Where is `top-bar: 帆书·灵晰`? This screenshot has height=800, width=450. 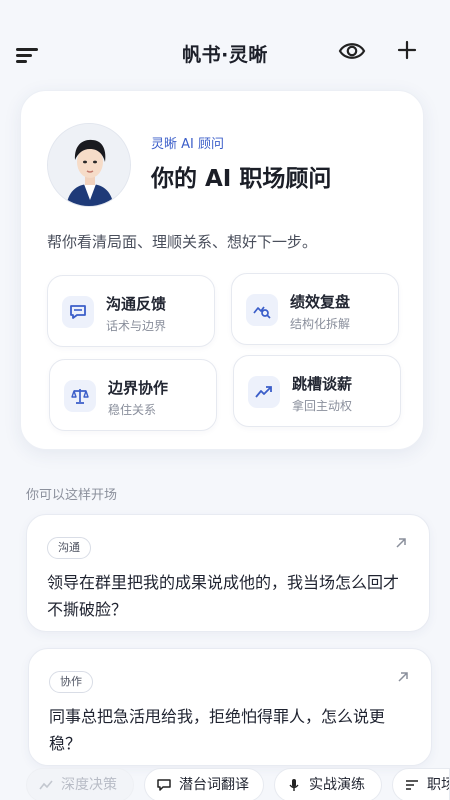
top-bar: 帆书·灵晰 is located at coordinates (225, 50).